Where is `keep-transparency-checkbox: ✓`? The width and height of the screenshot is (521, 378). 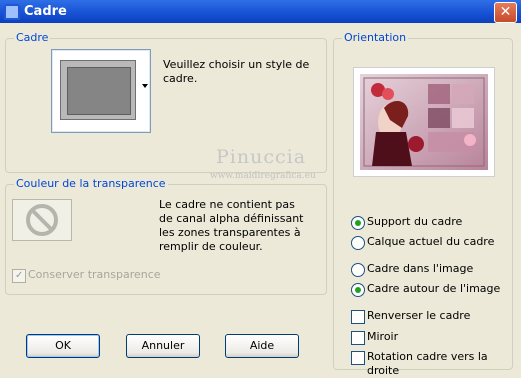
keep-transparency-checkbox: ✓ is located at coordinates (19, 276).